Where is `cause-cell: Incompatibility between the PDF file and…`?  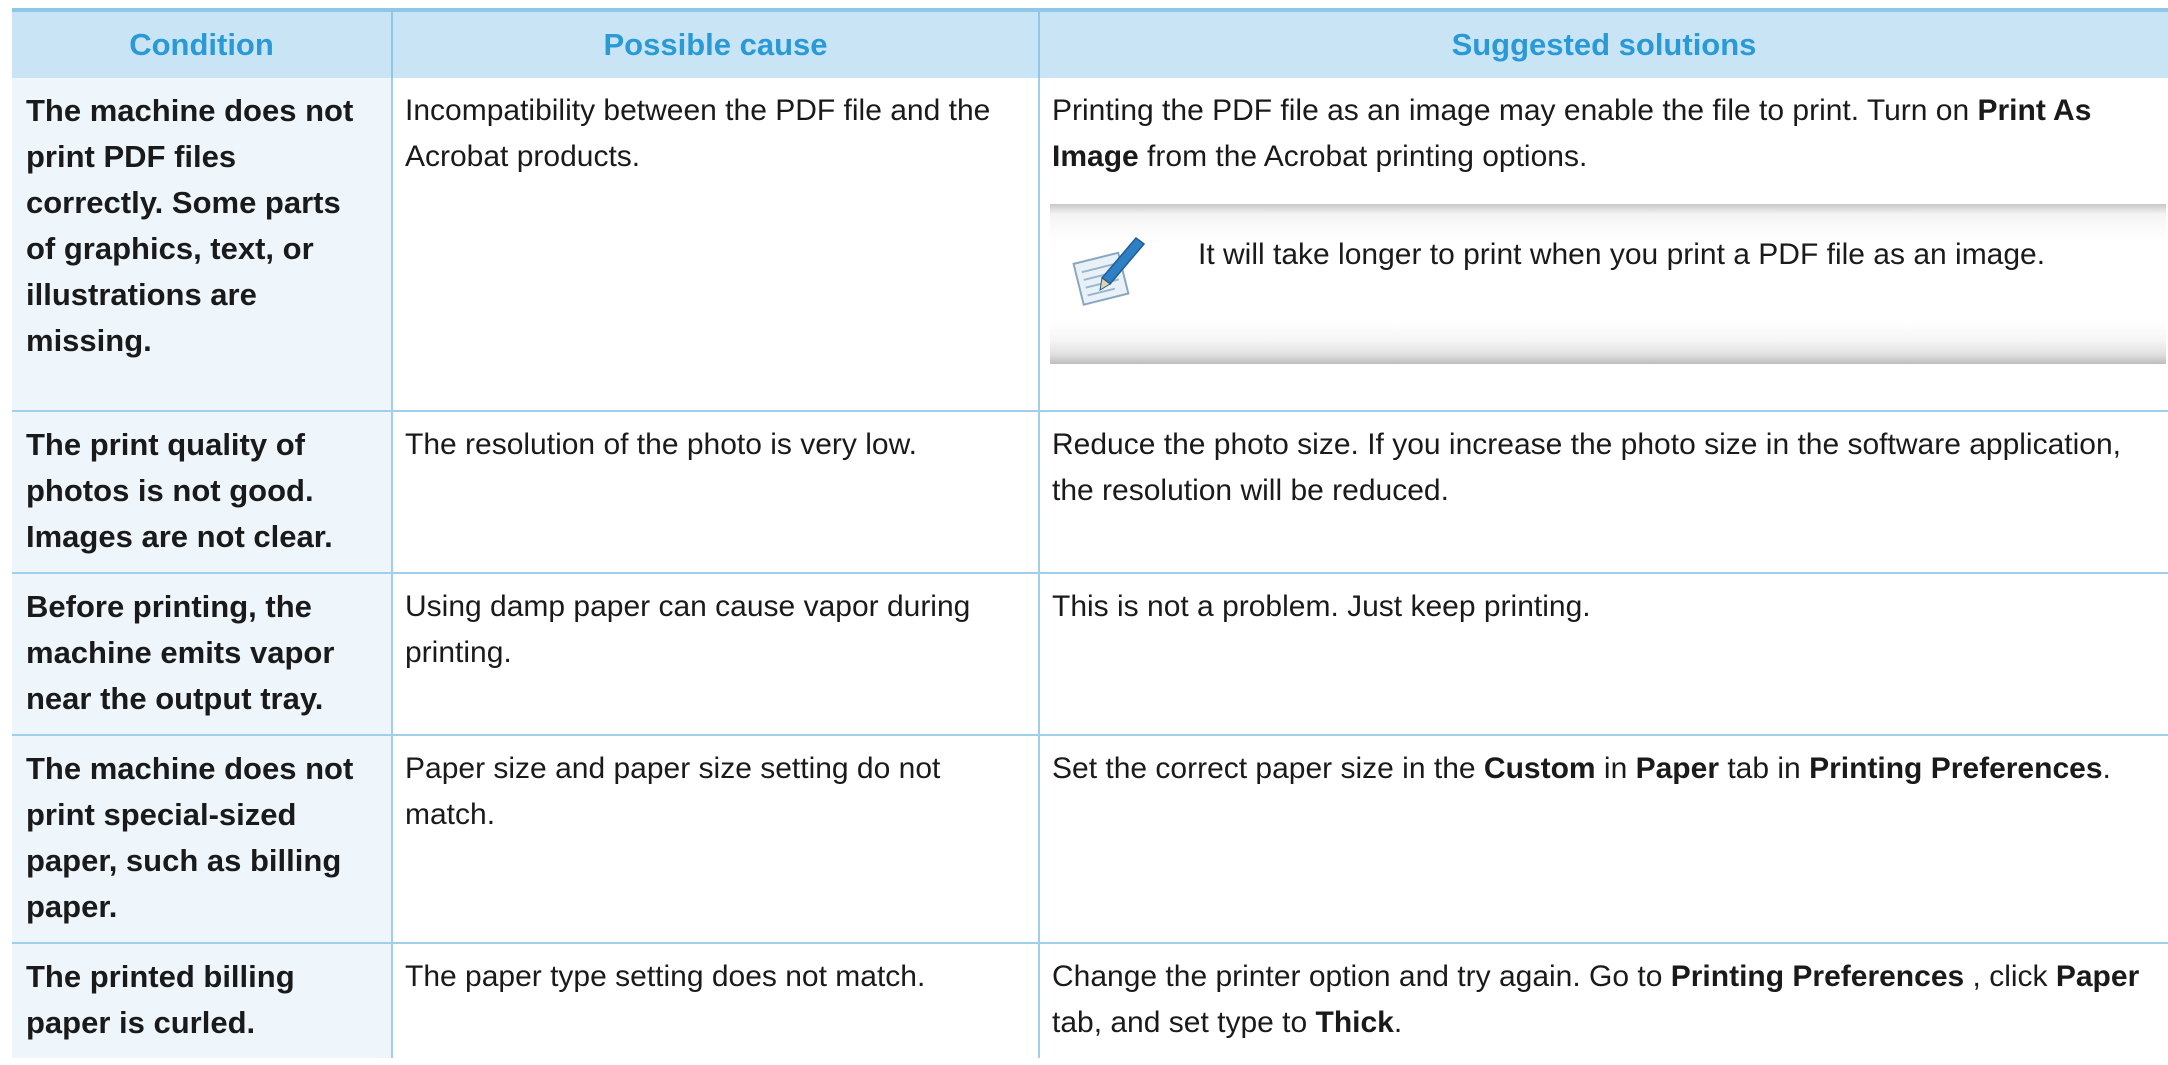
cause-cell: Incompatibility between the PDF file and… is located at coordinates (716, 245).